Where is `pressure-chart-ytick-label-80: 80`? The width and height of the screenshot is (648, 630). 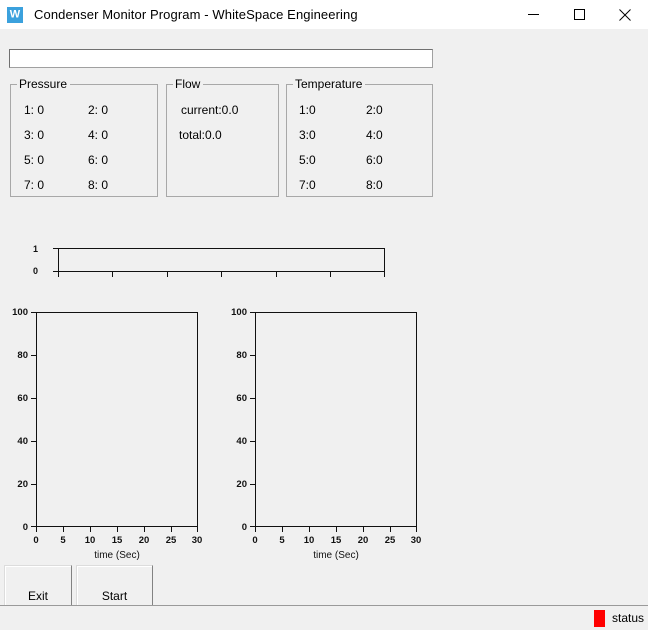 pressure-chart-ytick-label-80: 80 is located at coordinates (22, 355).